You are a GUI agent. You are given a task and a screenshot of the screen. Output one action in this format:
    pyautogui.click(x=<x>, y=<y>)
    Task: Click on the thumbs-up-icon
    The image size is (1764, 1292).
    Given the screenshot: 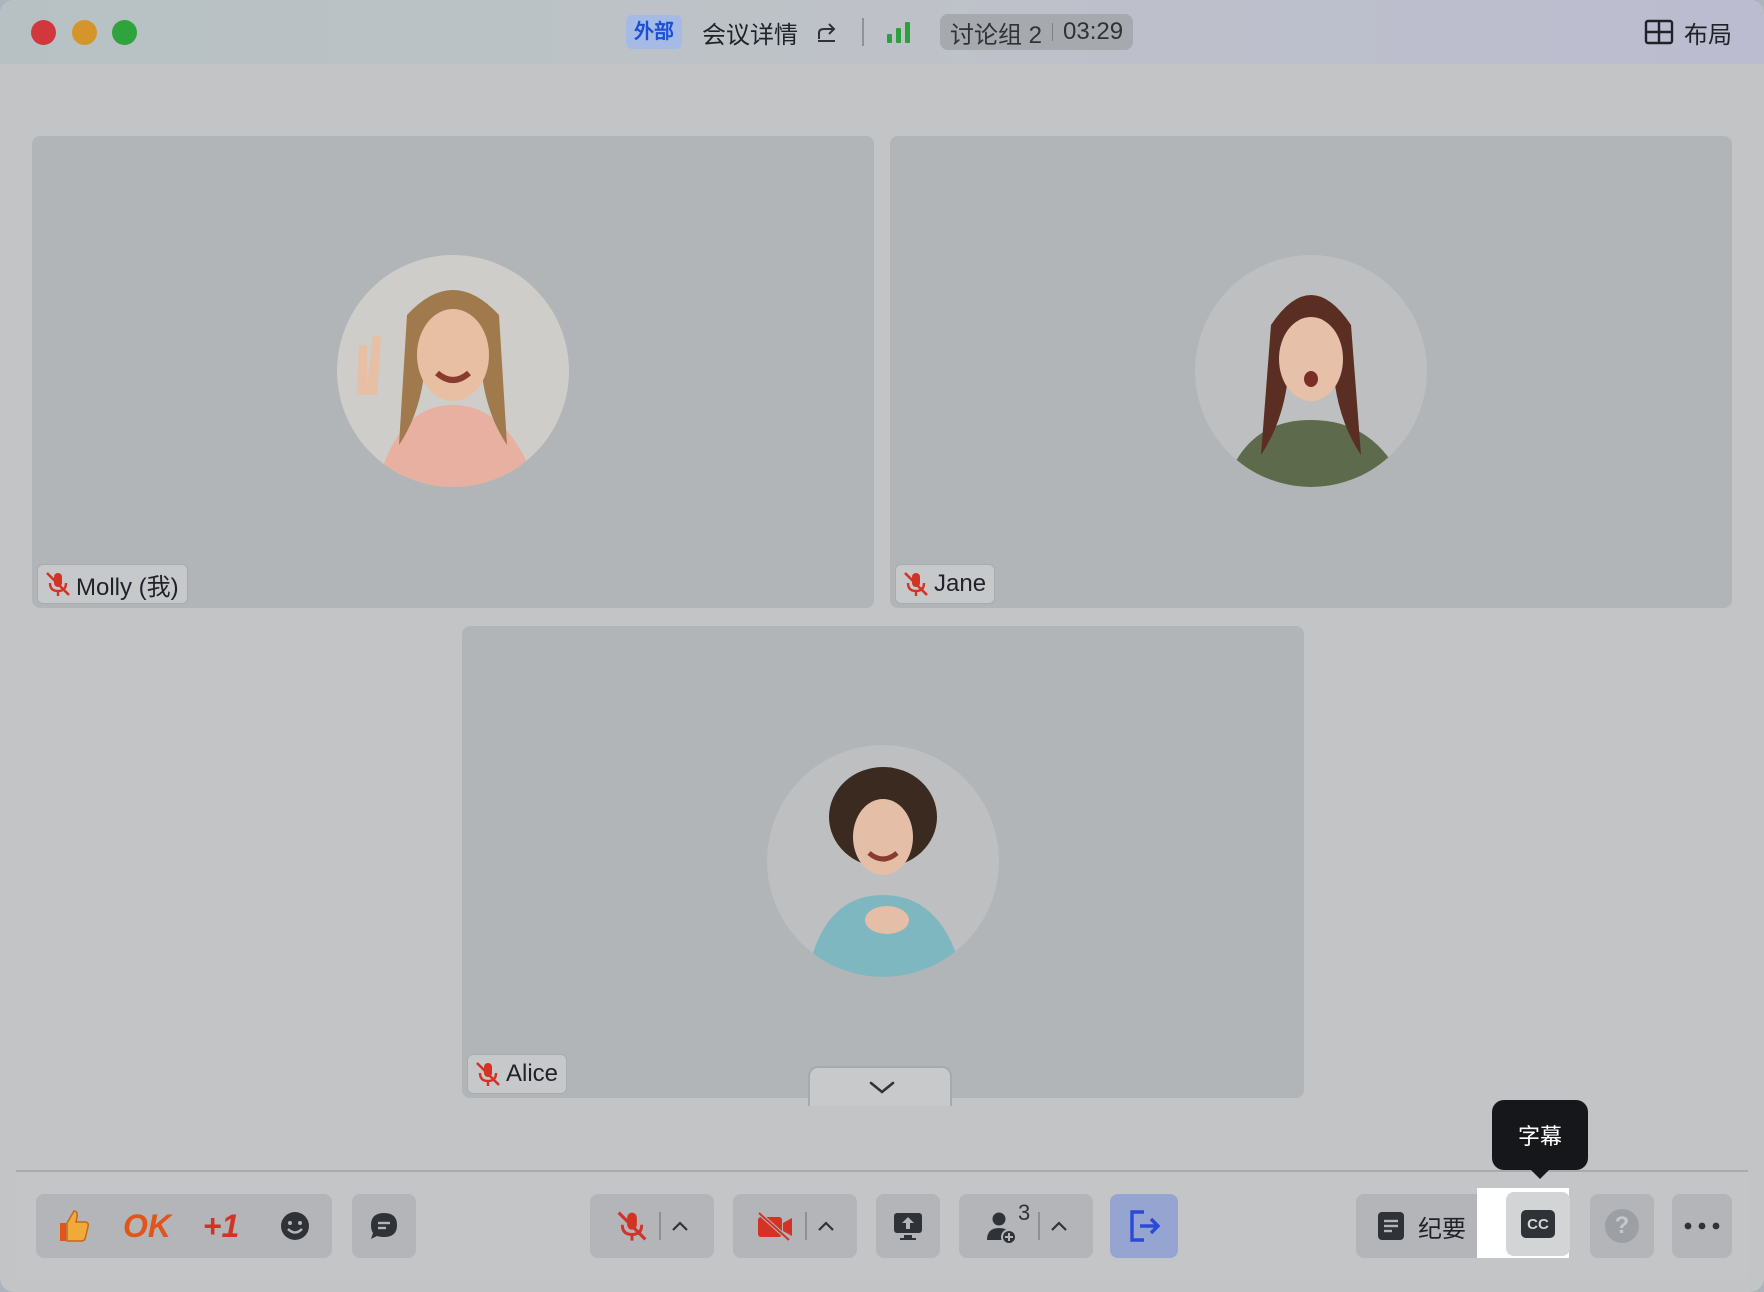 What is the action you would take?
    pyautogui.click(x=74, y=1226)
    